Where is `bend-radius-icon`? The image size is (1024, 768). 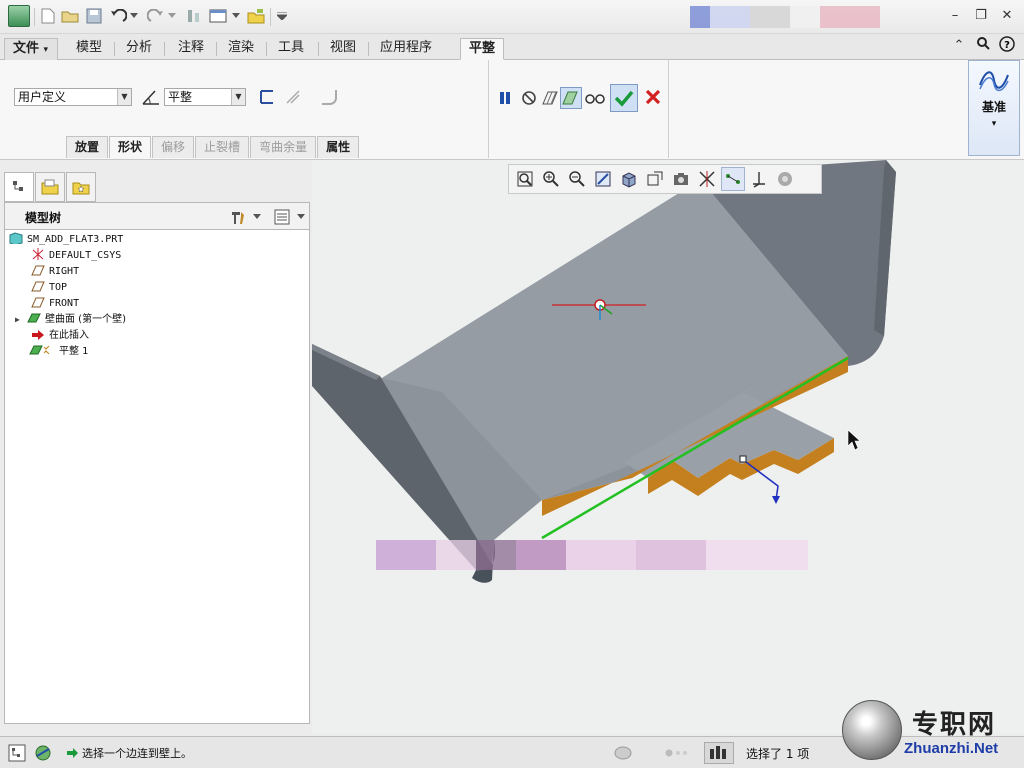 bend-radius-icon is located at coordinates (329, 97).